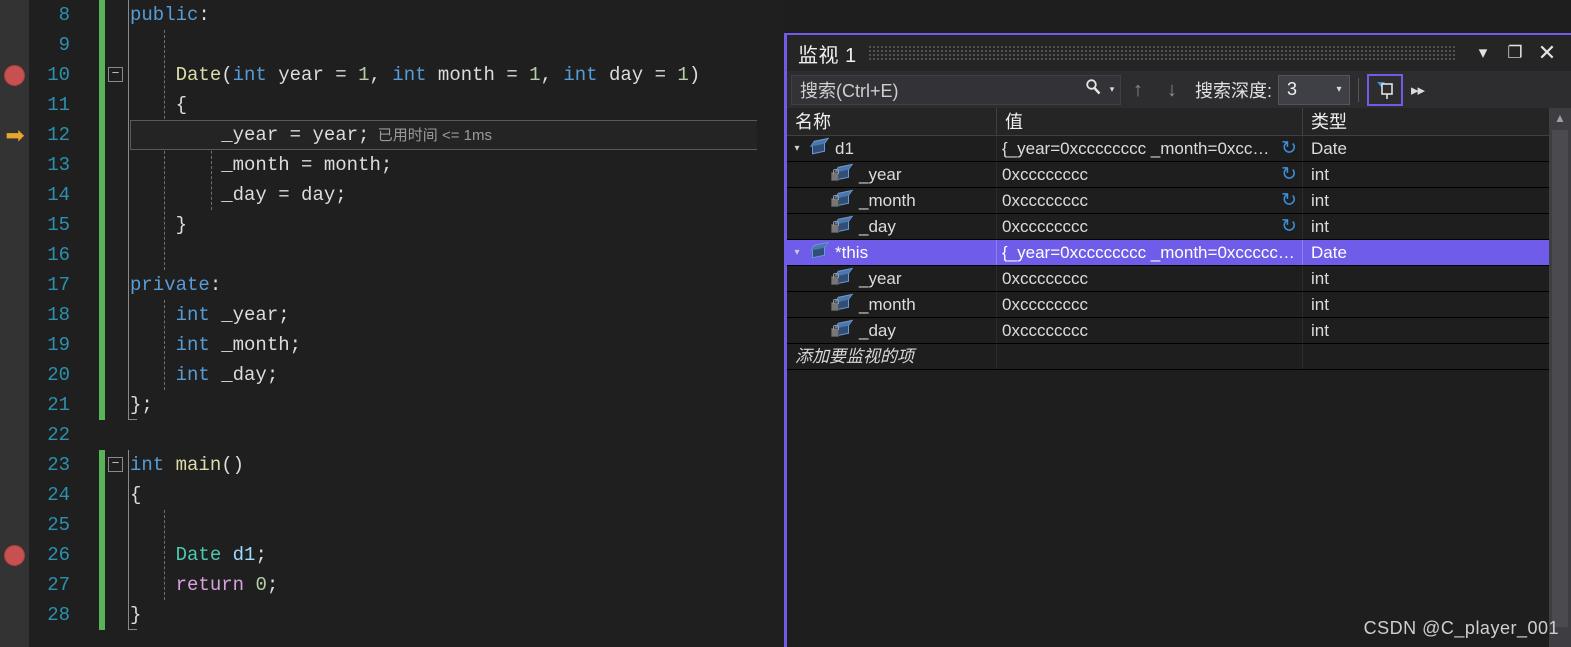 The image size is (1571, 647). What do you see at coordinates (1560, 118) in the screenshot?
I see `scroll-up-icon: ▲` at bounding box center [1560, 118].